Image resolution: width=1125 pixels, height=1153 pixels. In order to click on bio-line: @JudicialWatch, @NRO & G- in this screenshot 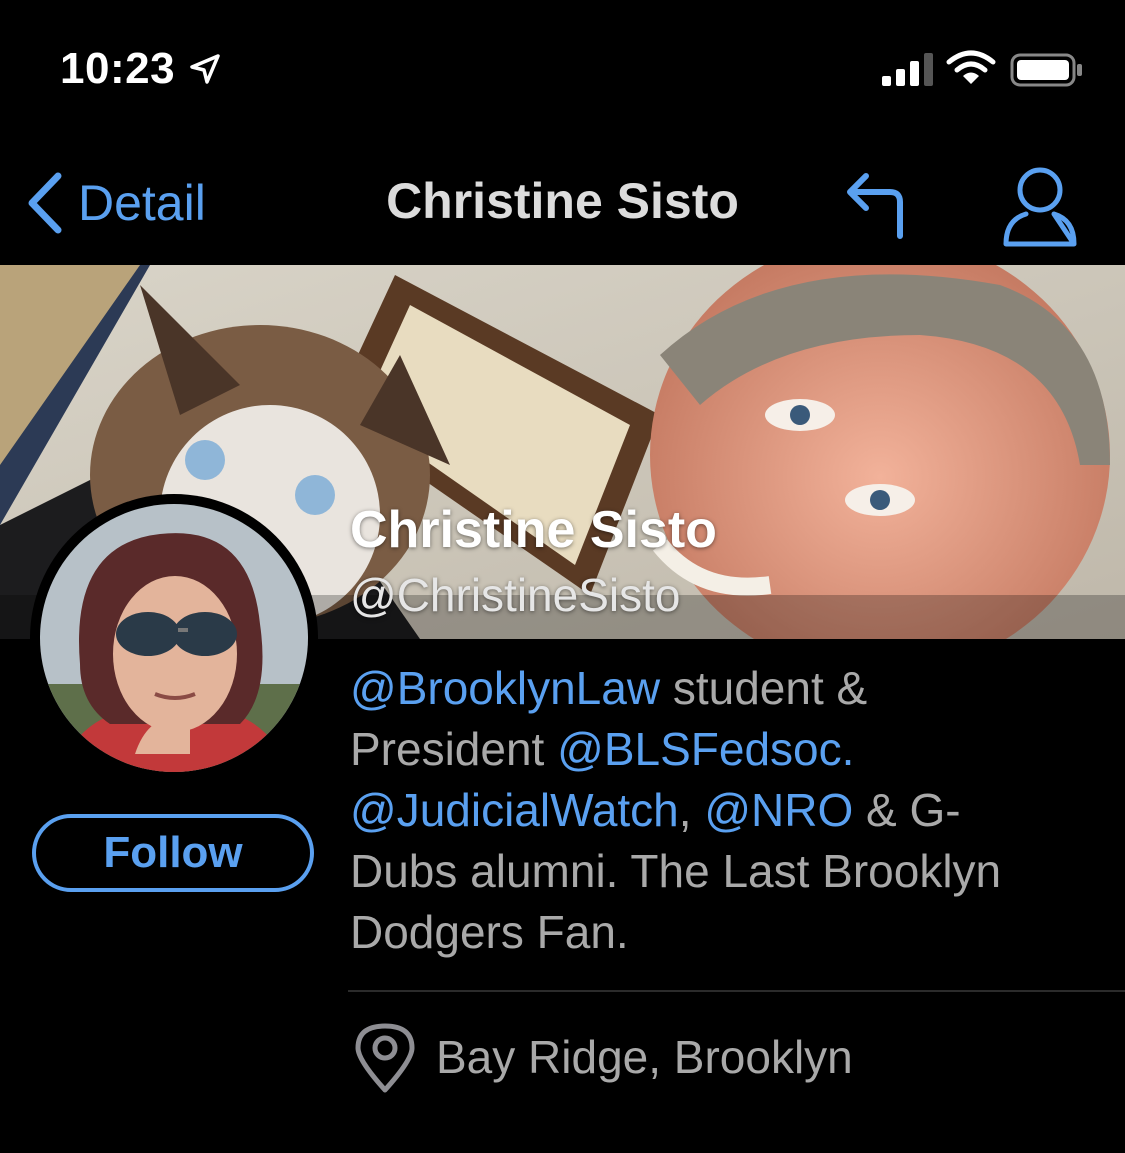, I will do `click(720, 810)`.